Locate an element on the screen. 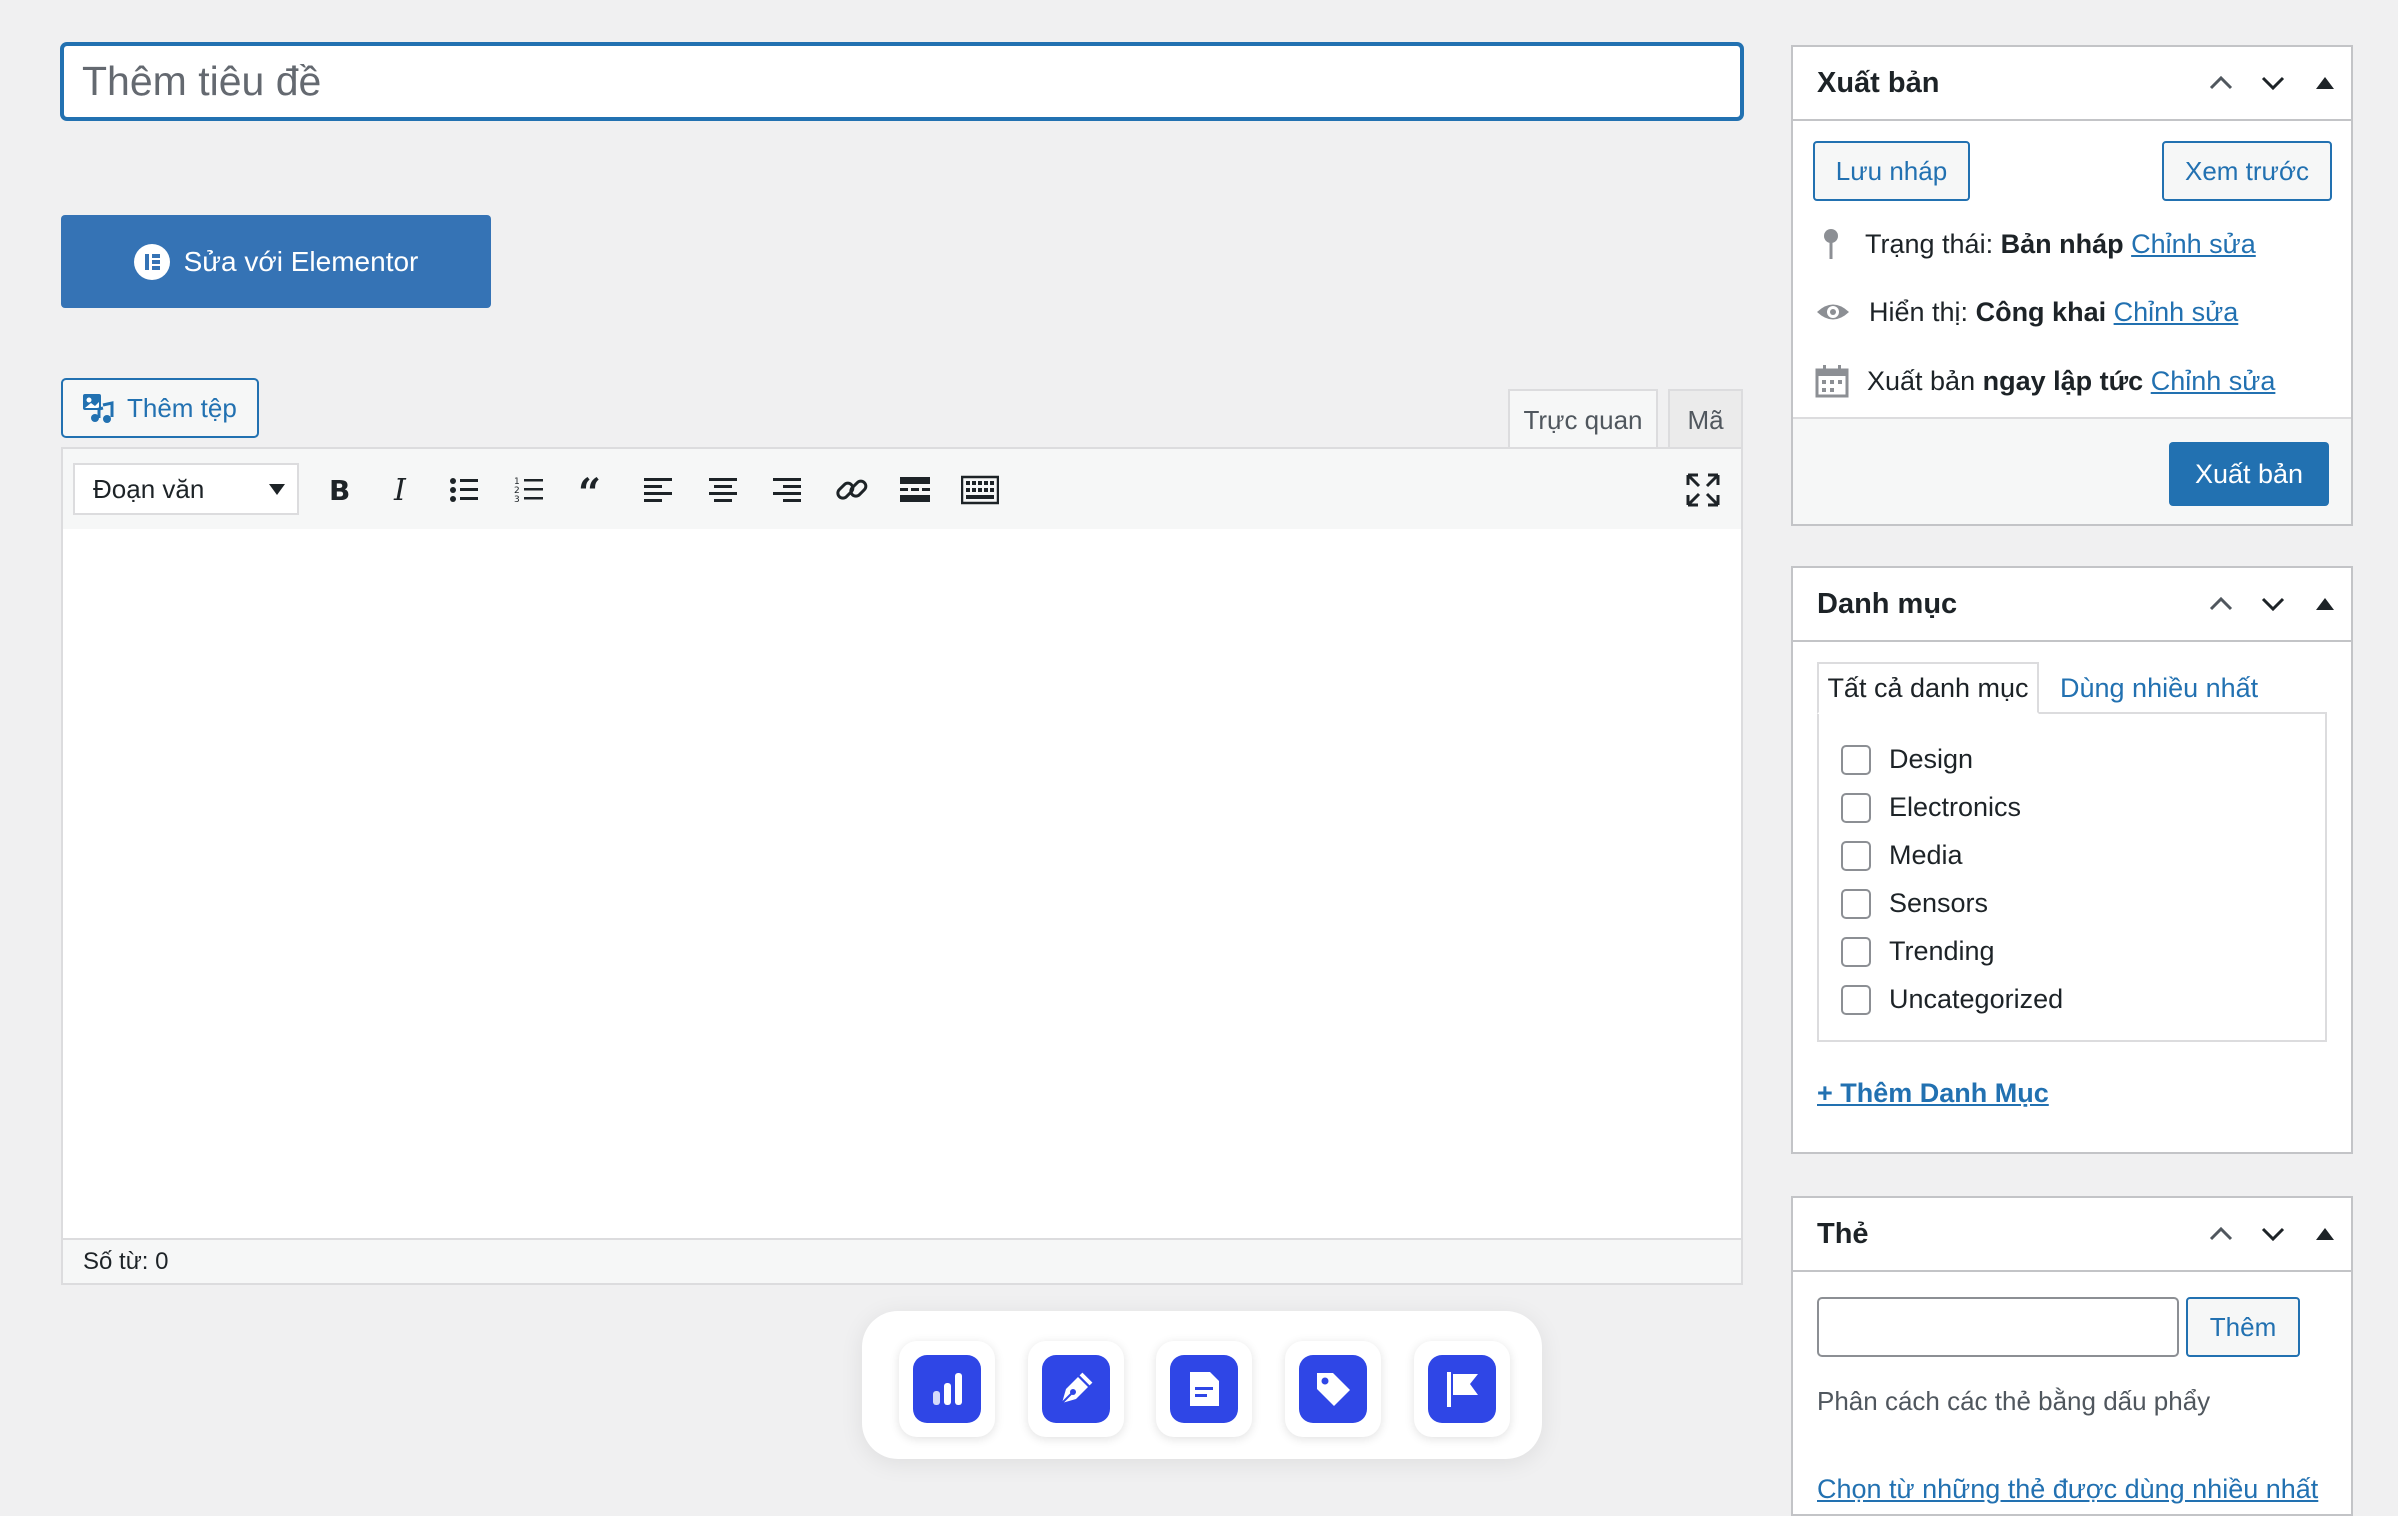  eye-icon is located at coordinates (1833, 312).